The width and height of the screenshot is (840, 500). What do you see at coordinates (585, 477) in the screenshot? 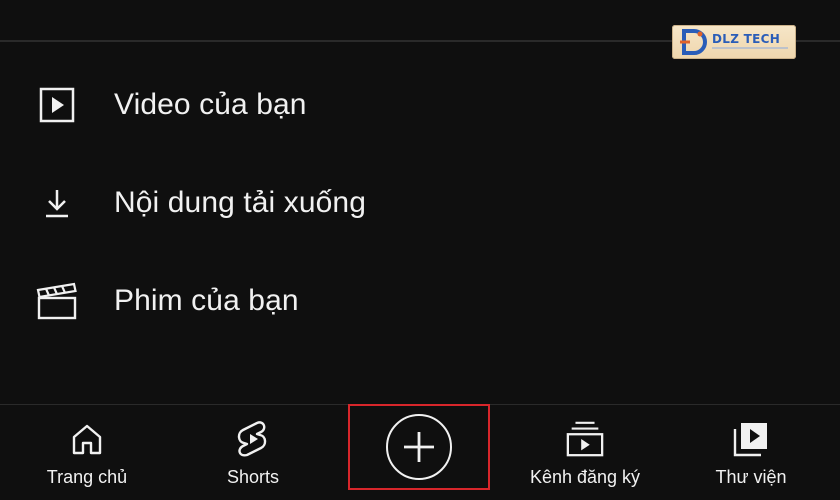
I see `nav-label: Kênh đăng ký` at bounding box center [585, 477].